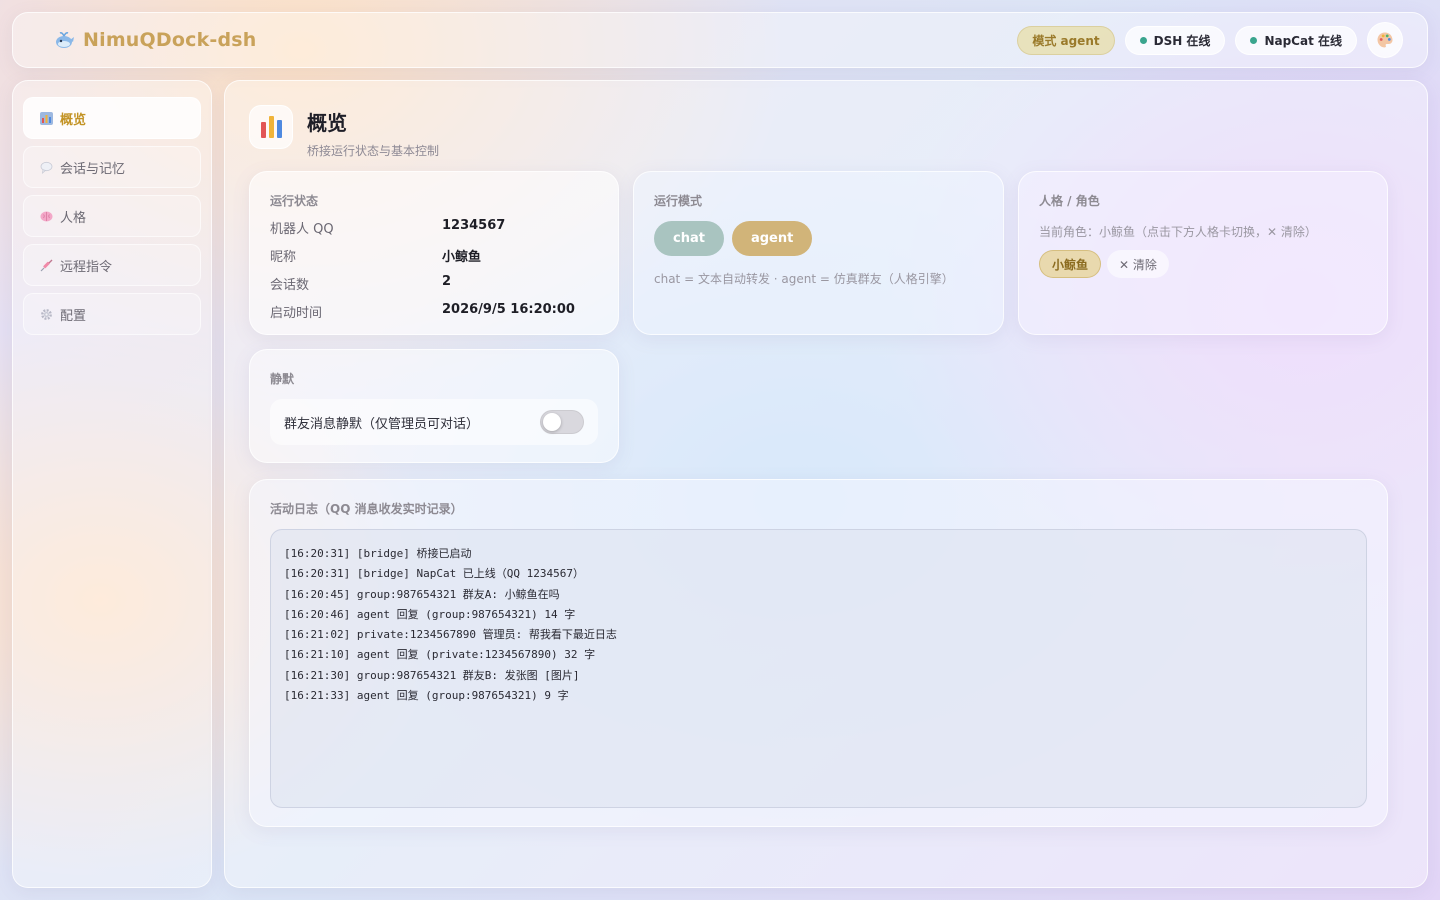 Image resolution: width=1440 pixels, height=900 pixels. What do you see at coordinates (1303, 40) in the screenshot?
I see `napcat-status-label: NapCat 在线` at bounding box center [1303, 40].